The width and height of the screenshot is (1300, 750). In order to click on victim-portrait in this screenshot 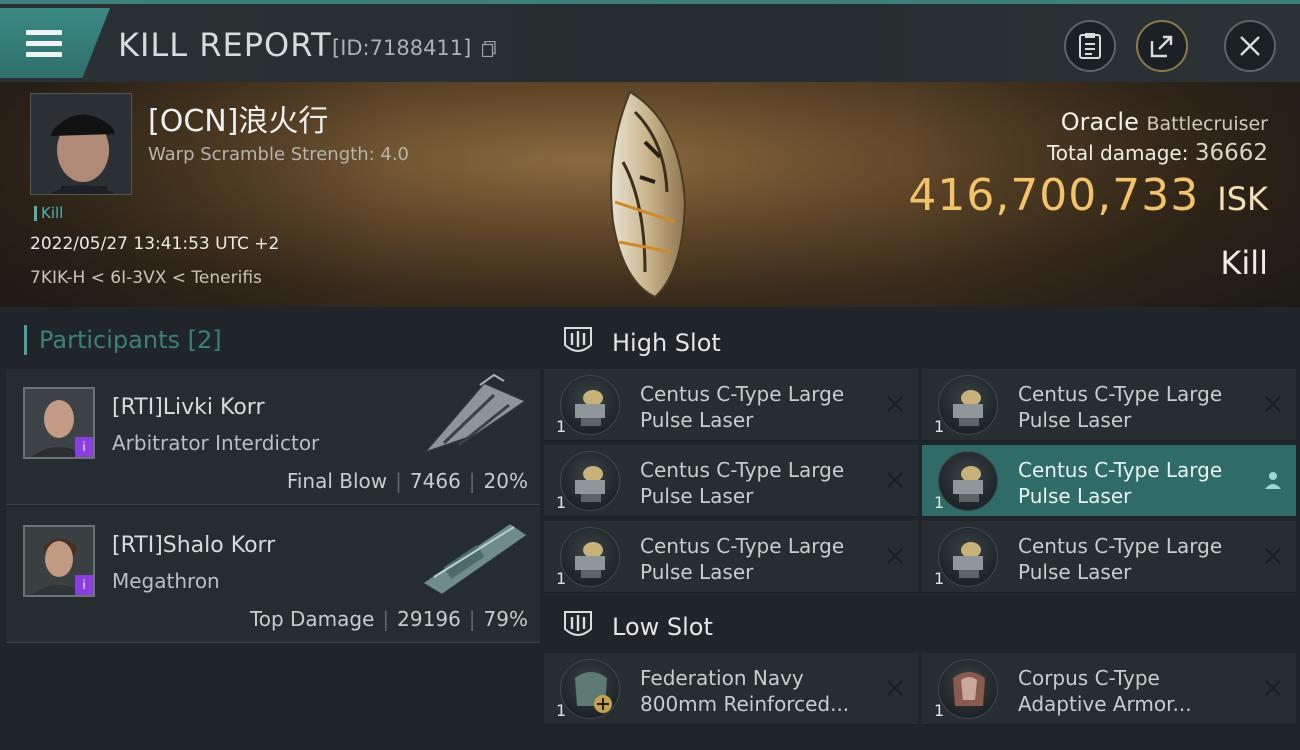, I will do `click(81, 144)`.